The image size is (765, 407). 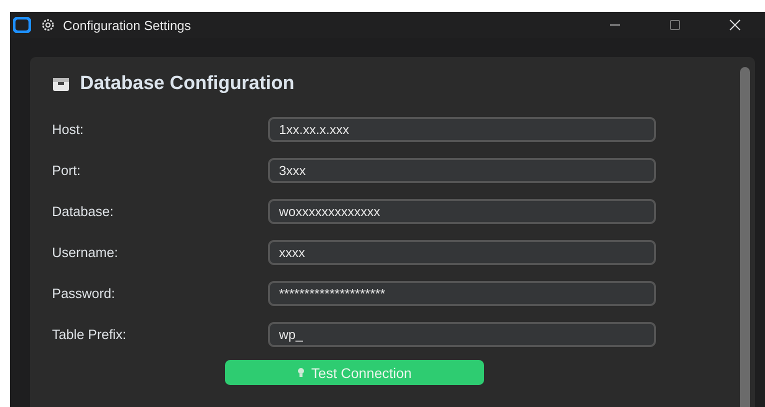 What do you see at coordinates (301, 372) in the screenshot?
I see `bulb-icon` at bounding box center [301, 372].